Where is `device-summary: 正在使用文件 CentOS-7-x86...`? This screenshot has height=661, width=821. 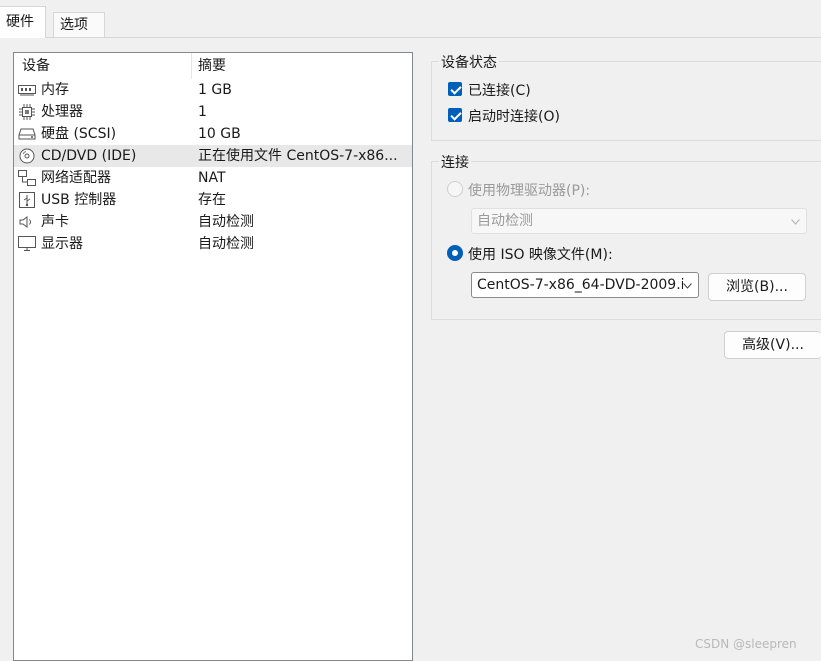 device-summary: 正在使用文件 CentOS-7-x86... is located at coordinates (298, 156).